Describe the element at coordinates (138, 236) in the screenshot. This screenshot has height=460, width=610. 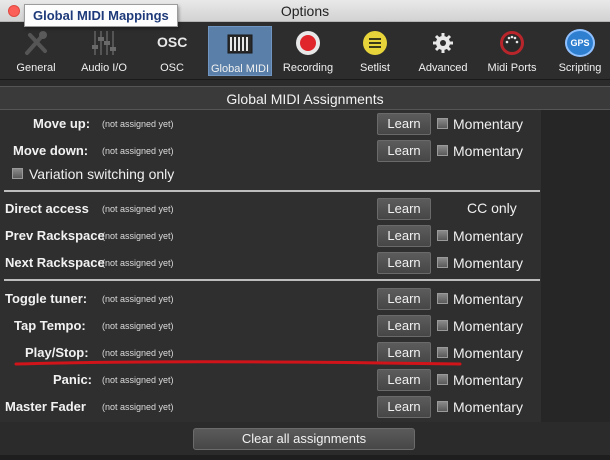
I see `prev-rackspace-status: (not assigned yet)` at that location.